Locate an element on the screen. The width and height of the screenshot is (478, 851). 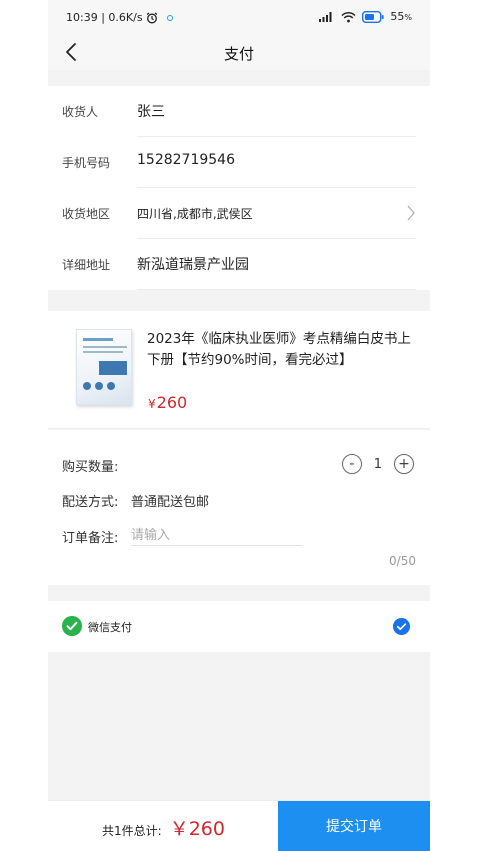
notification-dot-icon is located at coordinates (169, 17).